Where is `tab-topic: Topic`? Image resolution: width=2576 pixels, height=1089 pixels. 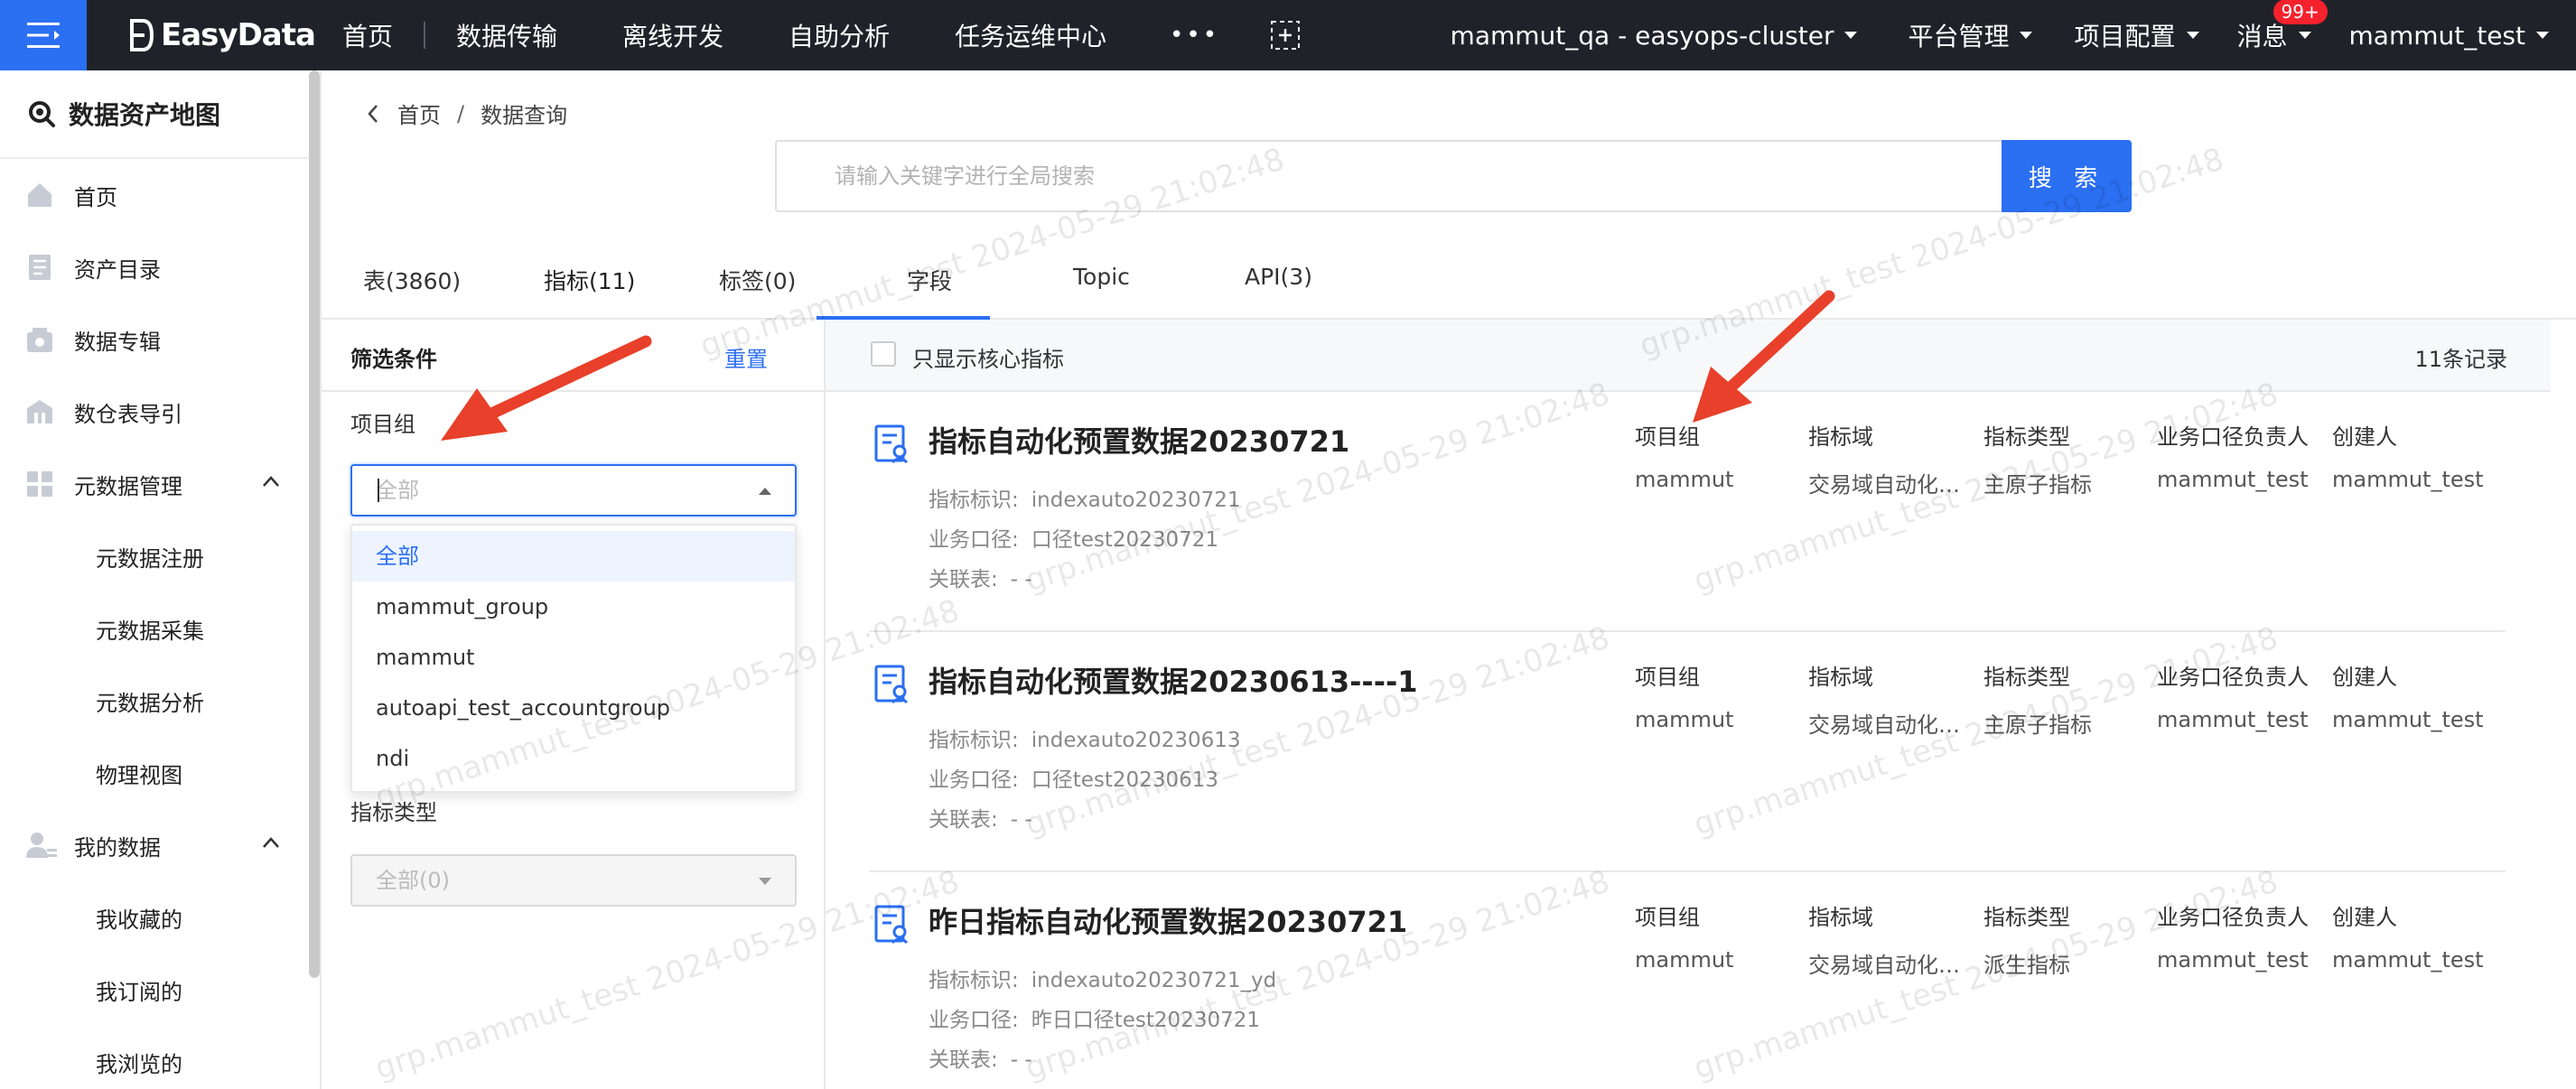
tab-topic: Topic is located at coordinates (1101, 277).